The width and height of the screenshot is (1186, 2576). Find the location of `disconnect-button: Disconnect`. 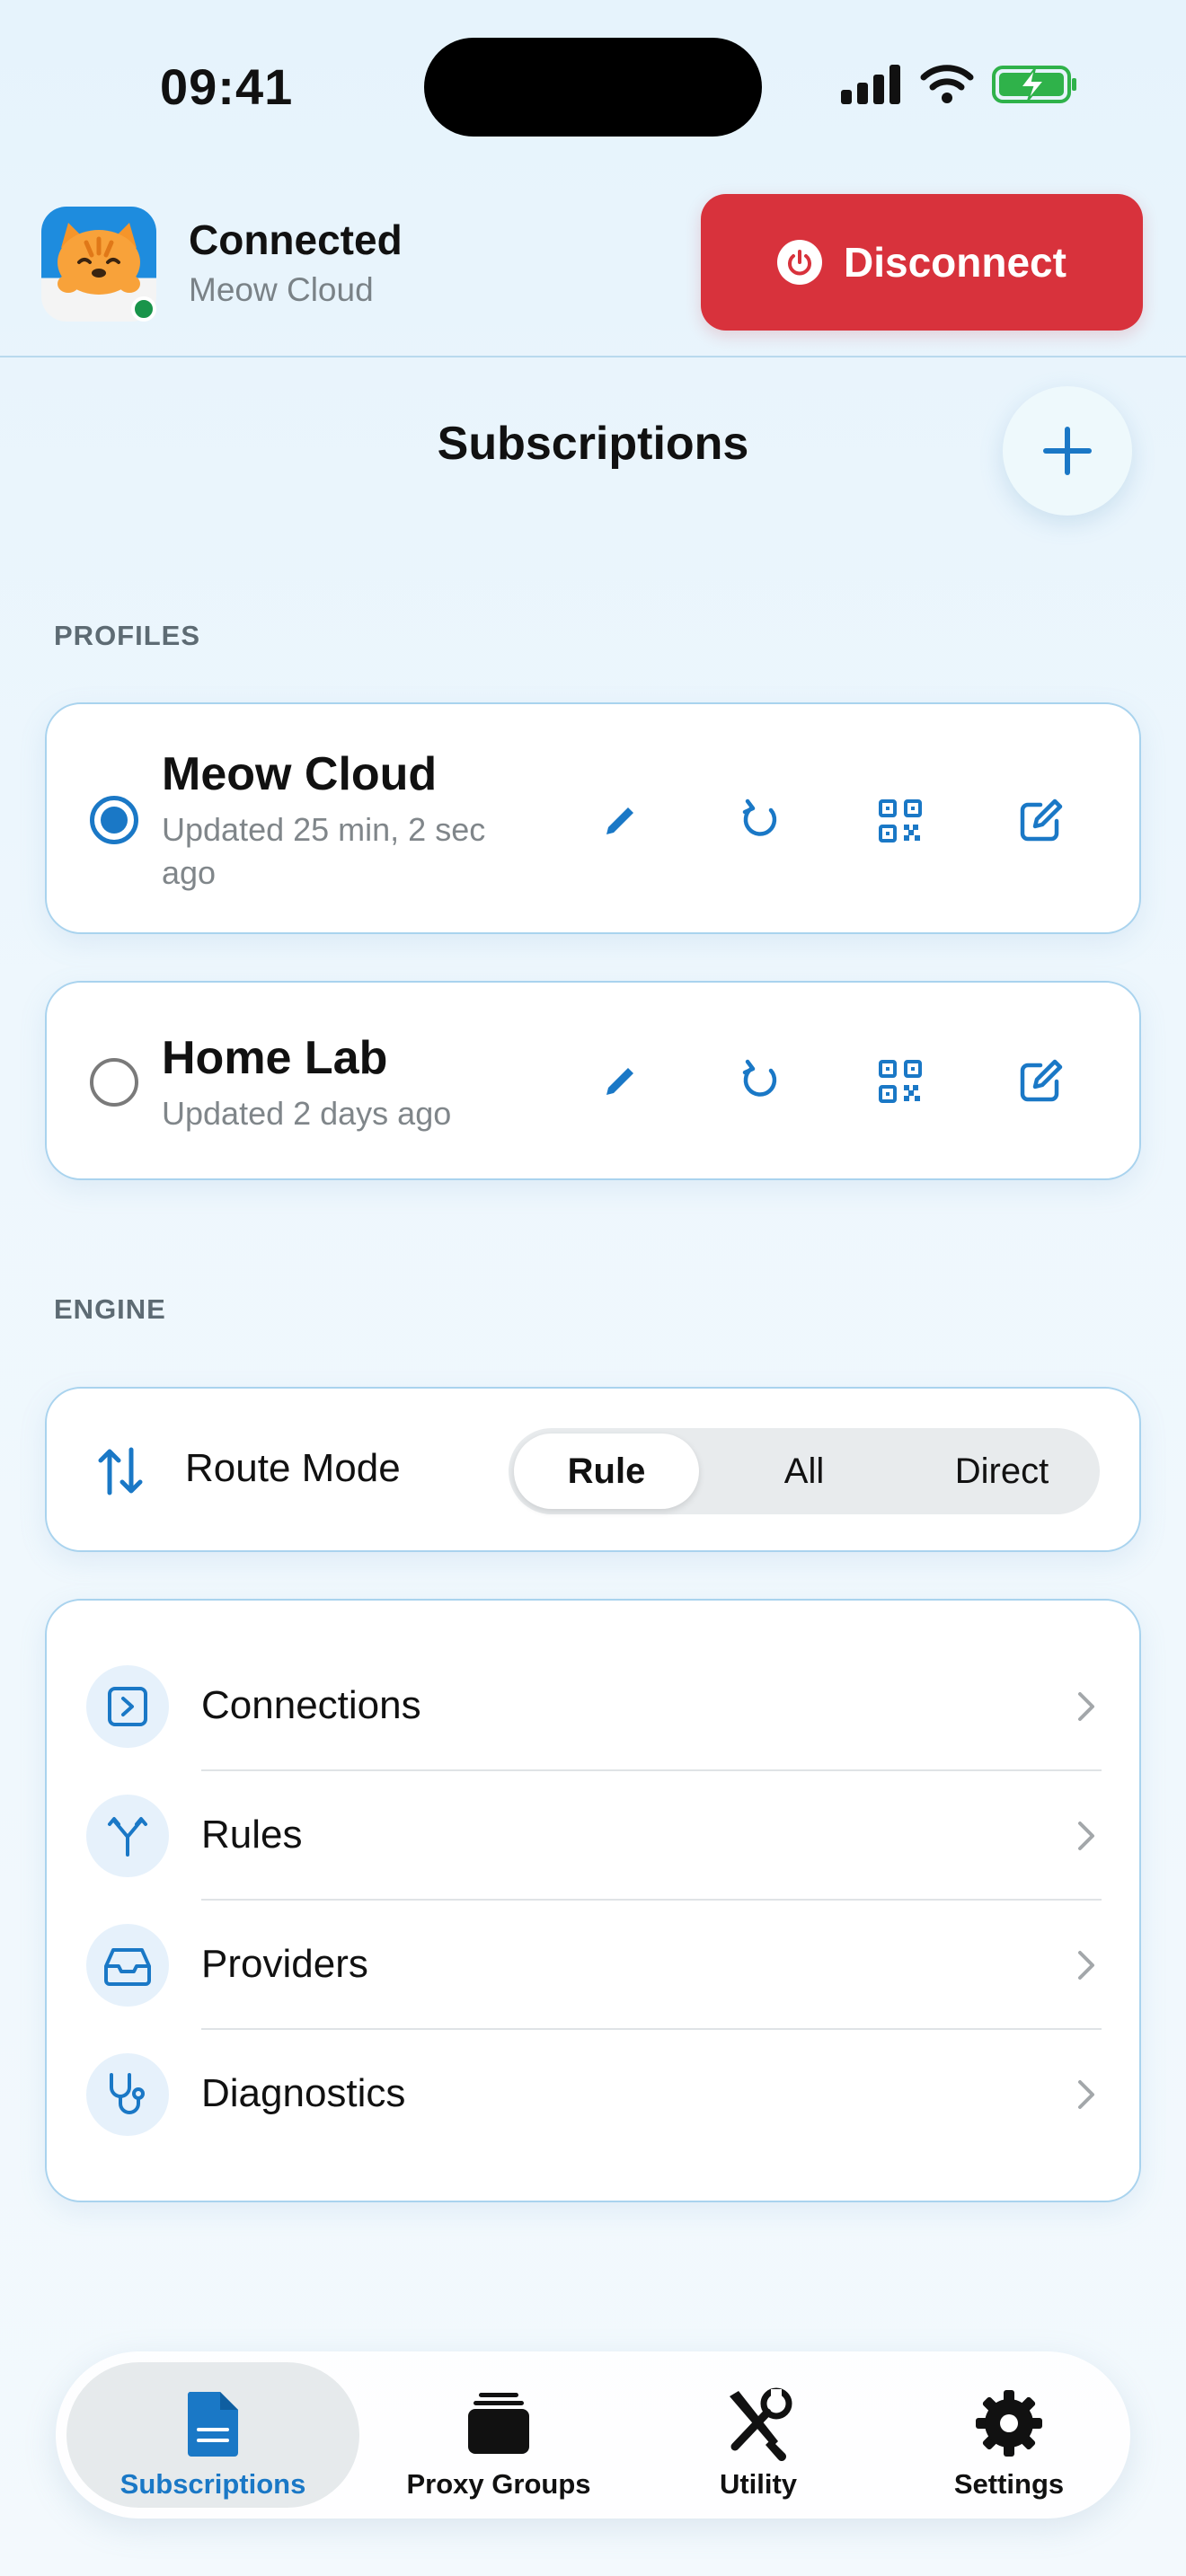

disconnect-button: Disconnect is located at coordinates (922, 262).